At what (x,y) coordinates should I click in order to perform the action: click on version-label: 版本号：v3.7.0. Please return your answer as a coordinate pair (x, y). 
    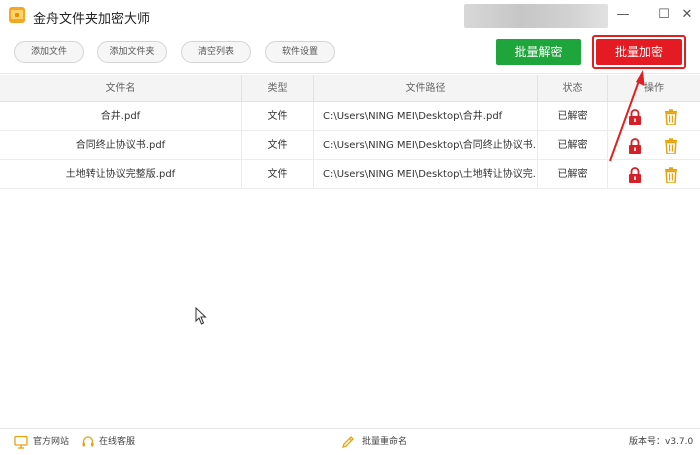
    Looking at the image, I should click on (661, 442).